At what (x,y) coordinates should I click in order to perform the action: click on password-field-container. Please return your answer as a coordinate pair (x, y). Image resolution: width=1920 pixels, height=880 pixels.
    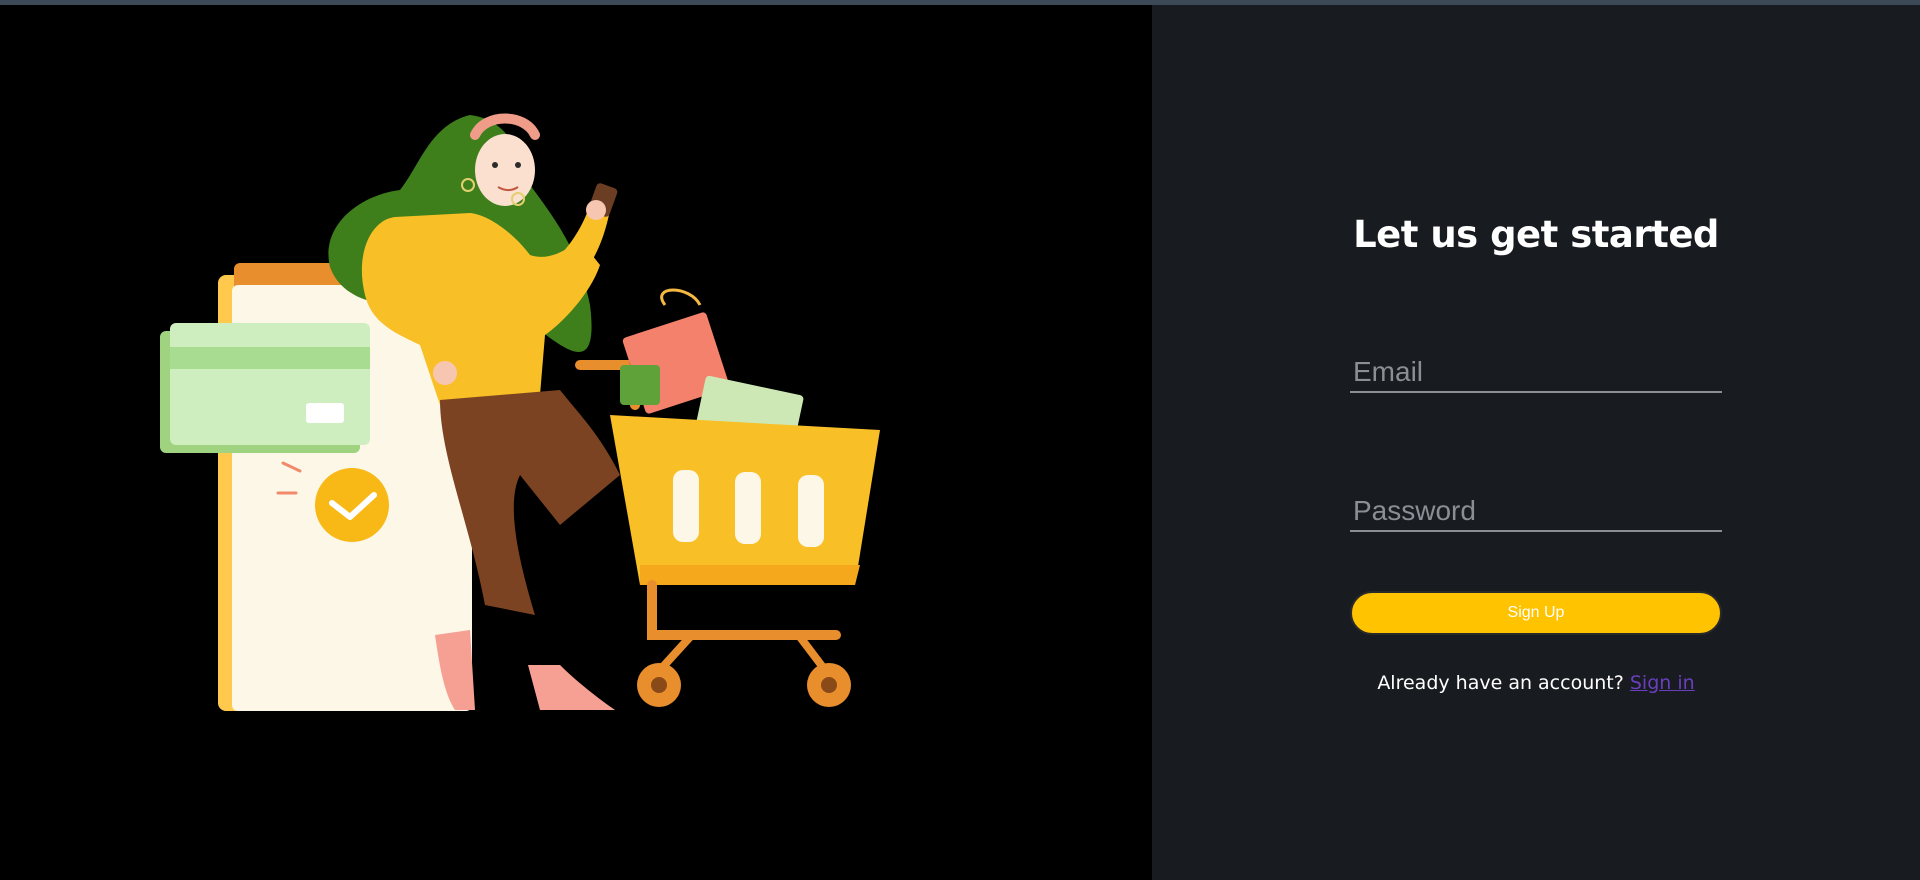
    Looking at the image, I should click on (1536, 512).